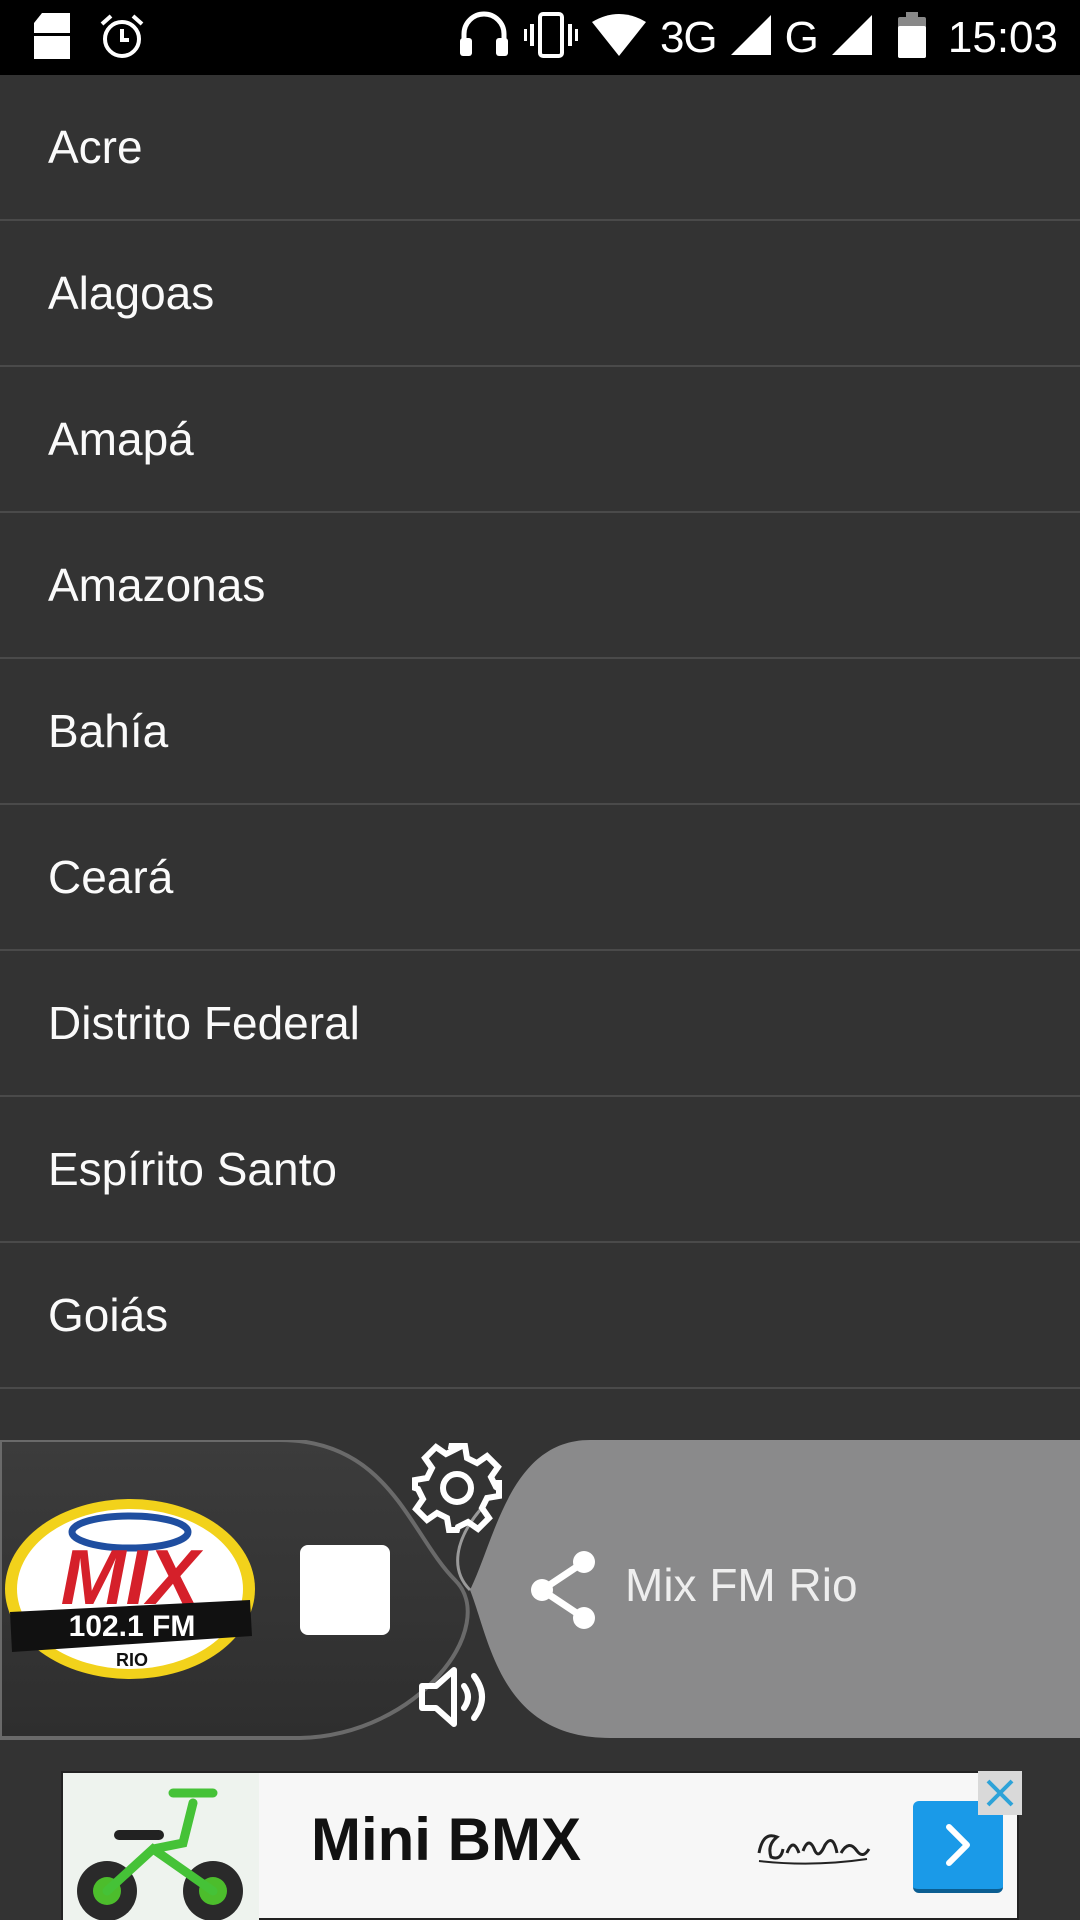  I want to click on clock: 15:03, so click(1002, 37).